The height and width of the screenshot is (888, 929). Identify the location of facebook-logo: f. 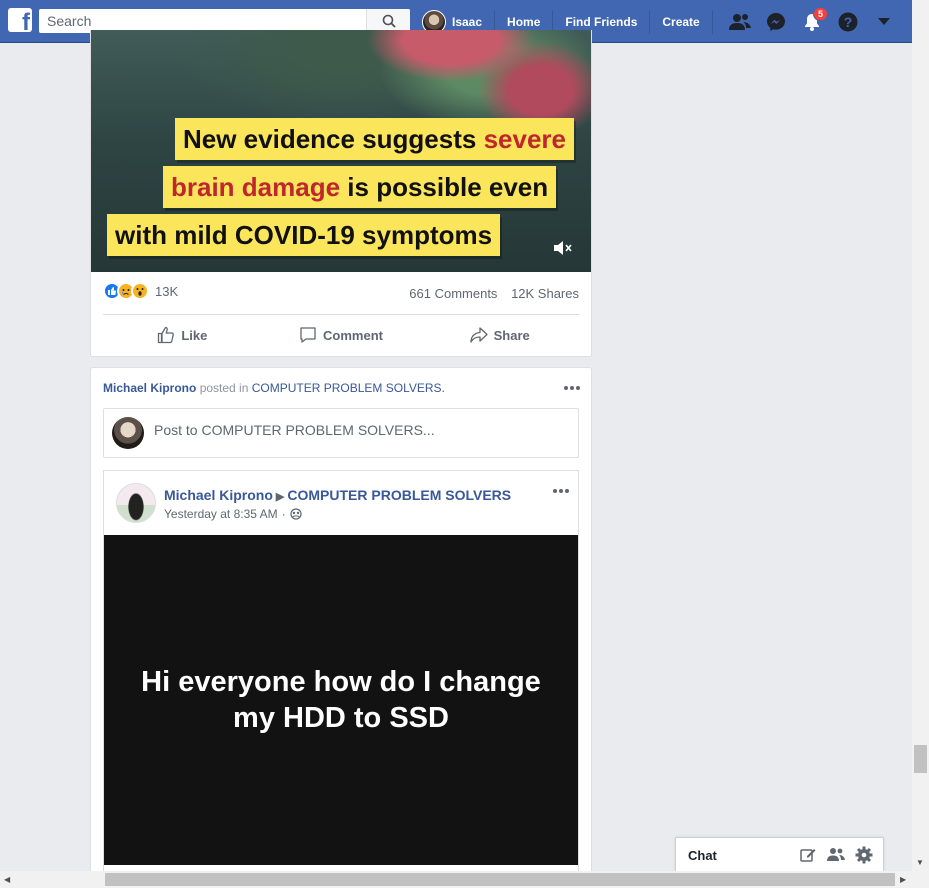
(20, 22).